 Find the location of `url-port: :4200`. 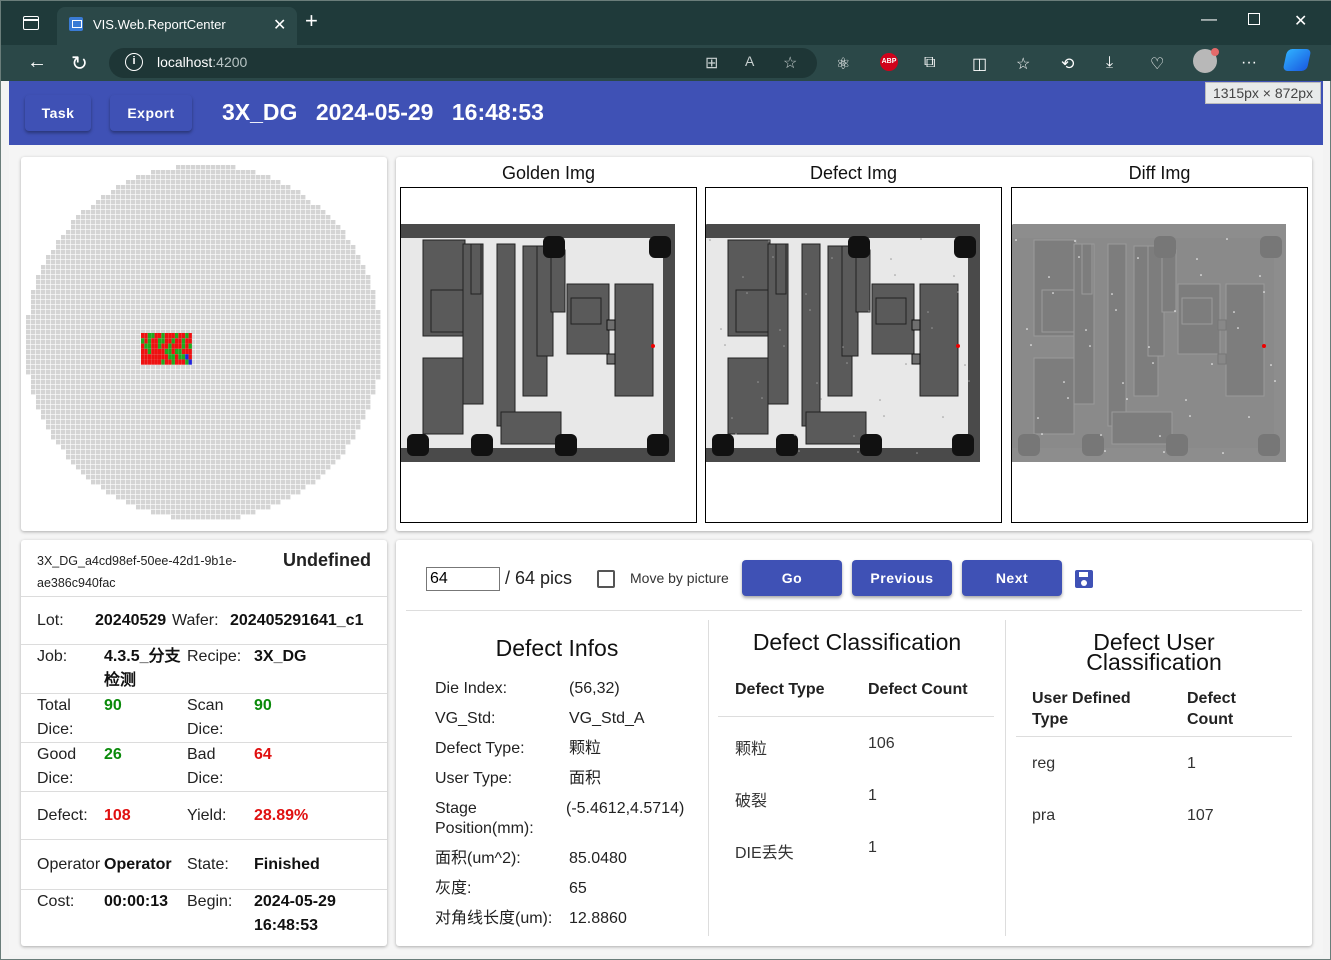

url-port: :4200 is located at coordinates (230, 62).